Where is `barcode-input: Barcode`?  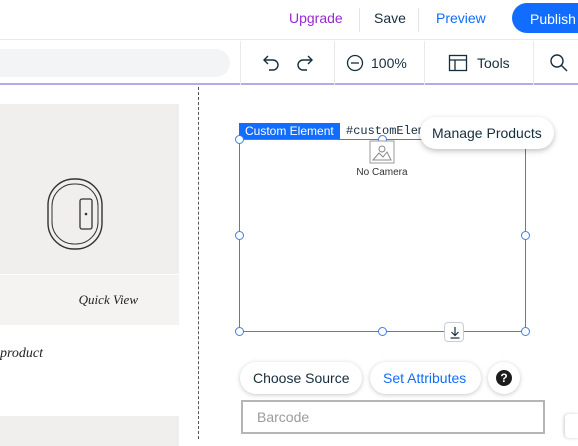 barcode-input: Barcode is located at coordinates (393, 417).